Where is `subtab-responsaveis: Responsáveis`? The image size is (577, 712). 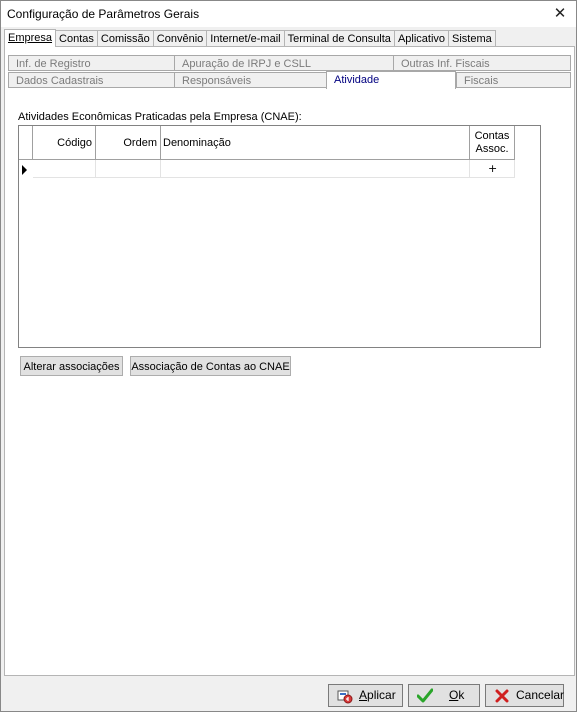
subtab-responsaveis: Responsáveis is located at coordinates (252, 80).